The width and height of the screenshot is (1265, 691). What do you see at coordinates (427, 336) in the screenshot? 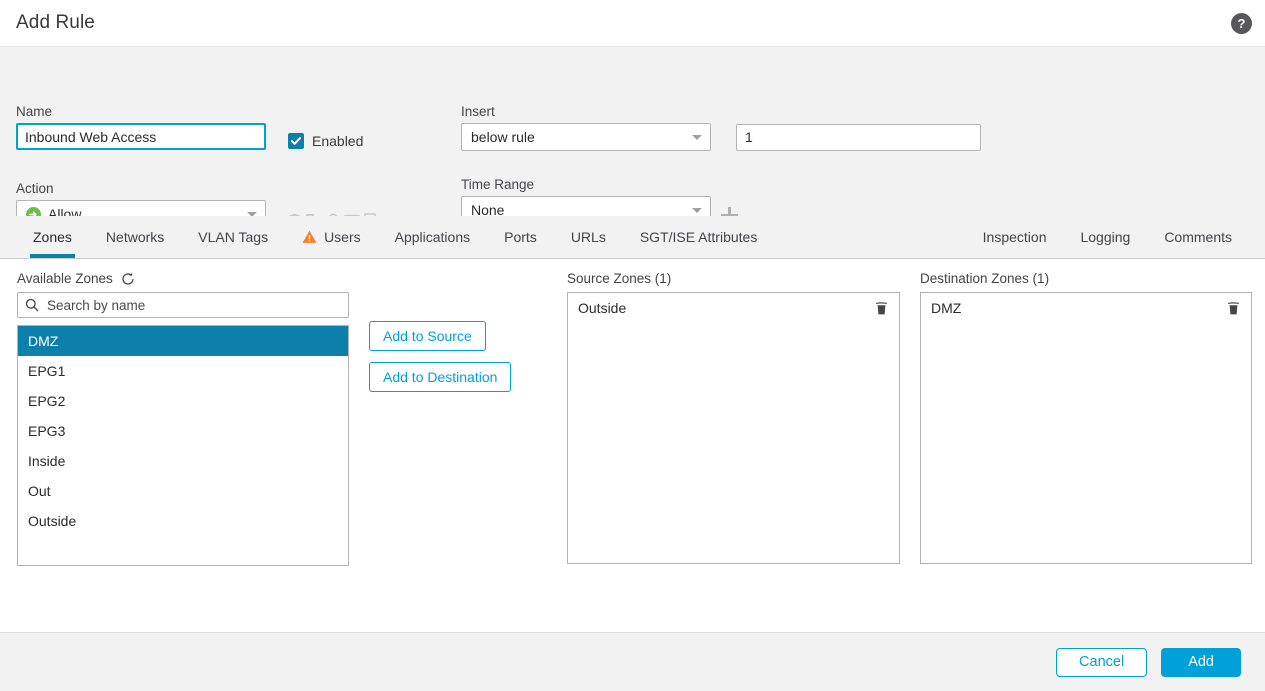
I see `add-to-source-button: Add to Source` at bounding box center [427, 336].